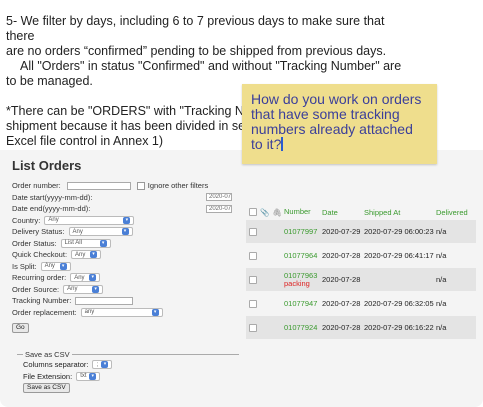 This screenshot has height=407, width=483. What do you see at coordinates (51, 209) in the screenshot?
I see `date-end-label: Date end(yyyy-mm-dd):` at bounding box center [51, 209].